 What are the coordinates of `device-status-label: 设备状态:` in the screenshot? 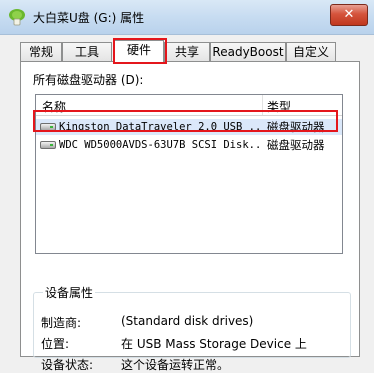 It's located at (67, 365).